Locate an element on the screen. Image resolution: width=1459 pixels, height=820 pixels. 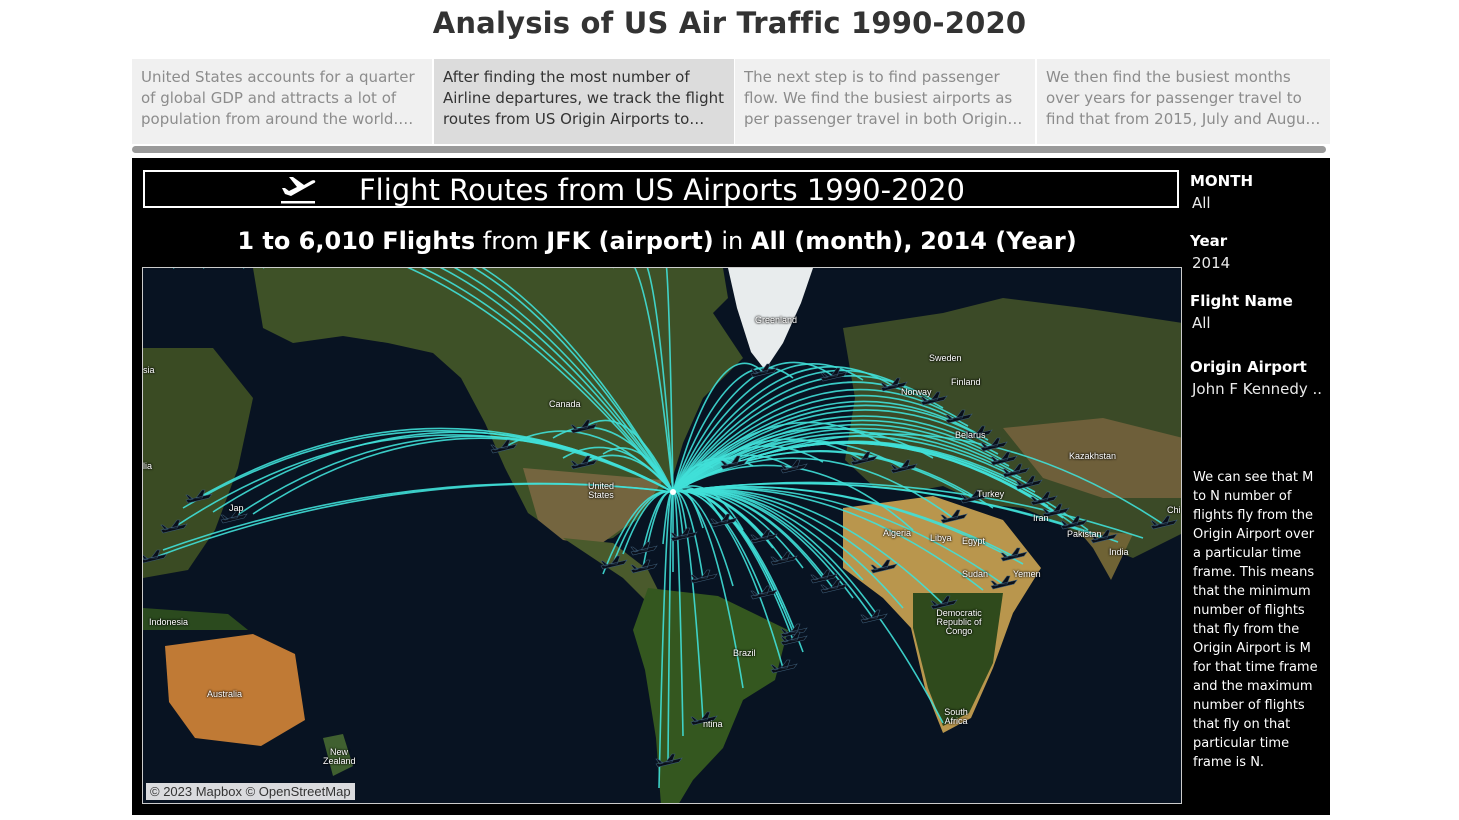
filter-month-label: MONTH is located at coordinates (1222, 181).